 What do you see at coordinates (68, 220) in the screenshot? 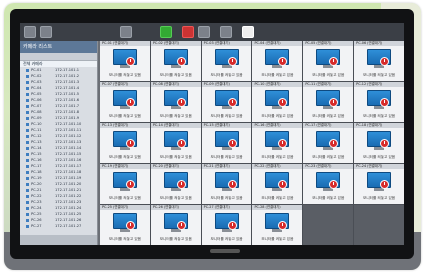
I see `tree-item-ip: 172.17.101.26` at bounding box center [68, 220].